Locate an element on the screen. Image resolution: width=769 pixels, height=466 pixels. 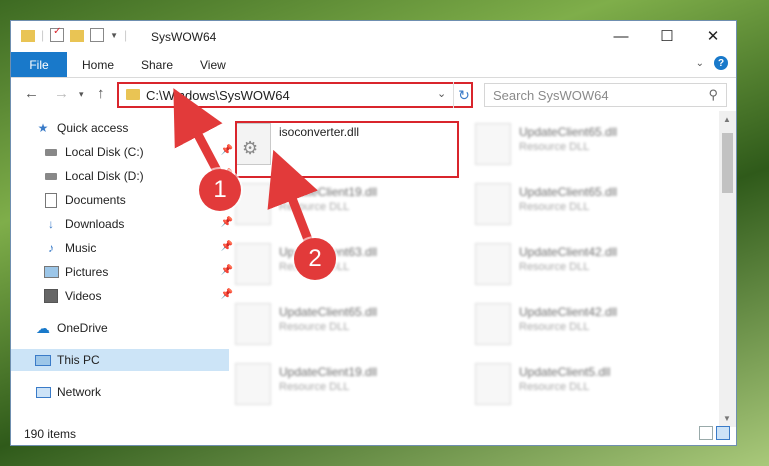
music-icon: ♪ is located at coordinates (51, 248).